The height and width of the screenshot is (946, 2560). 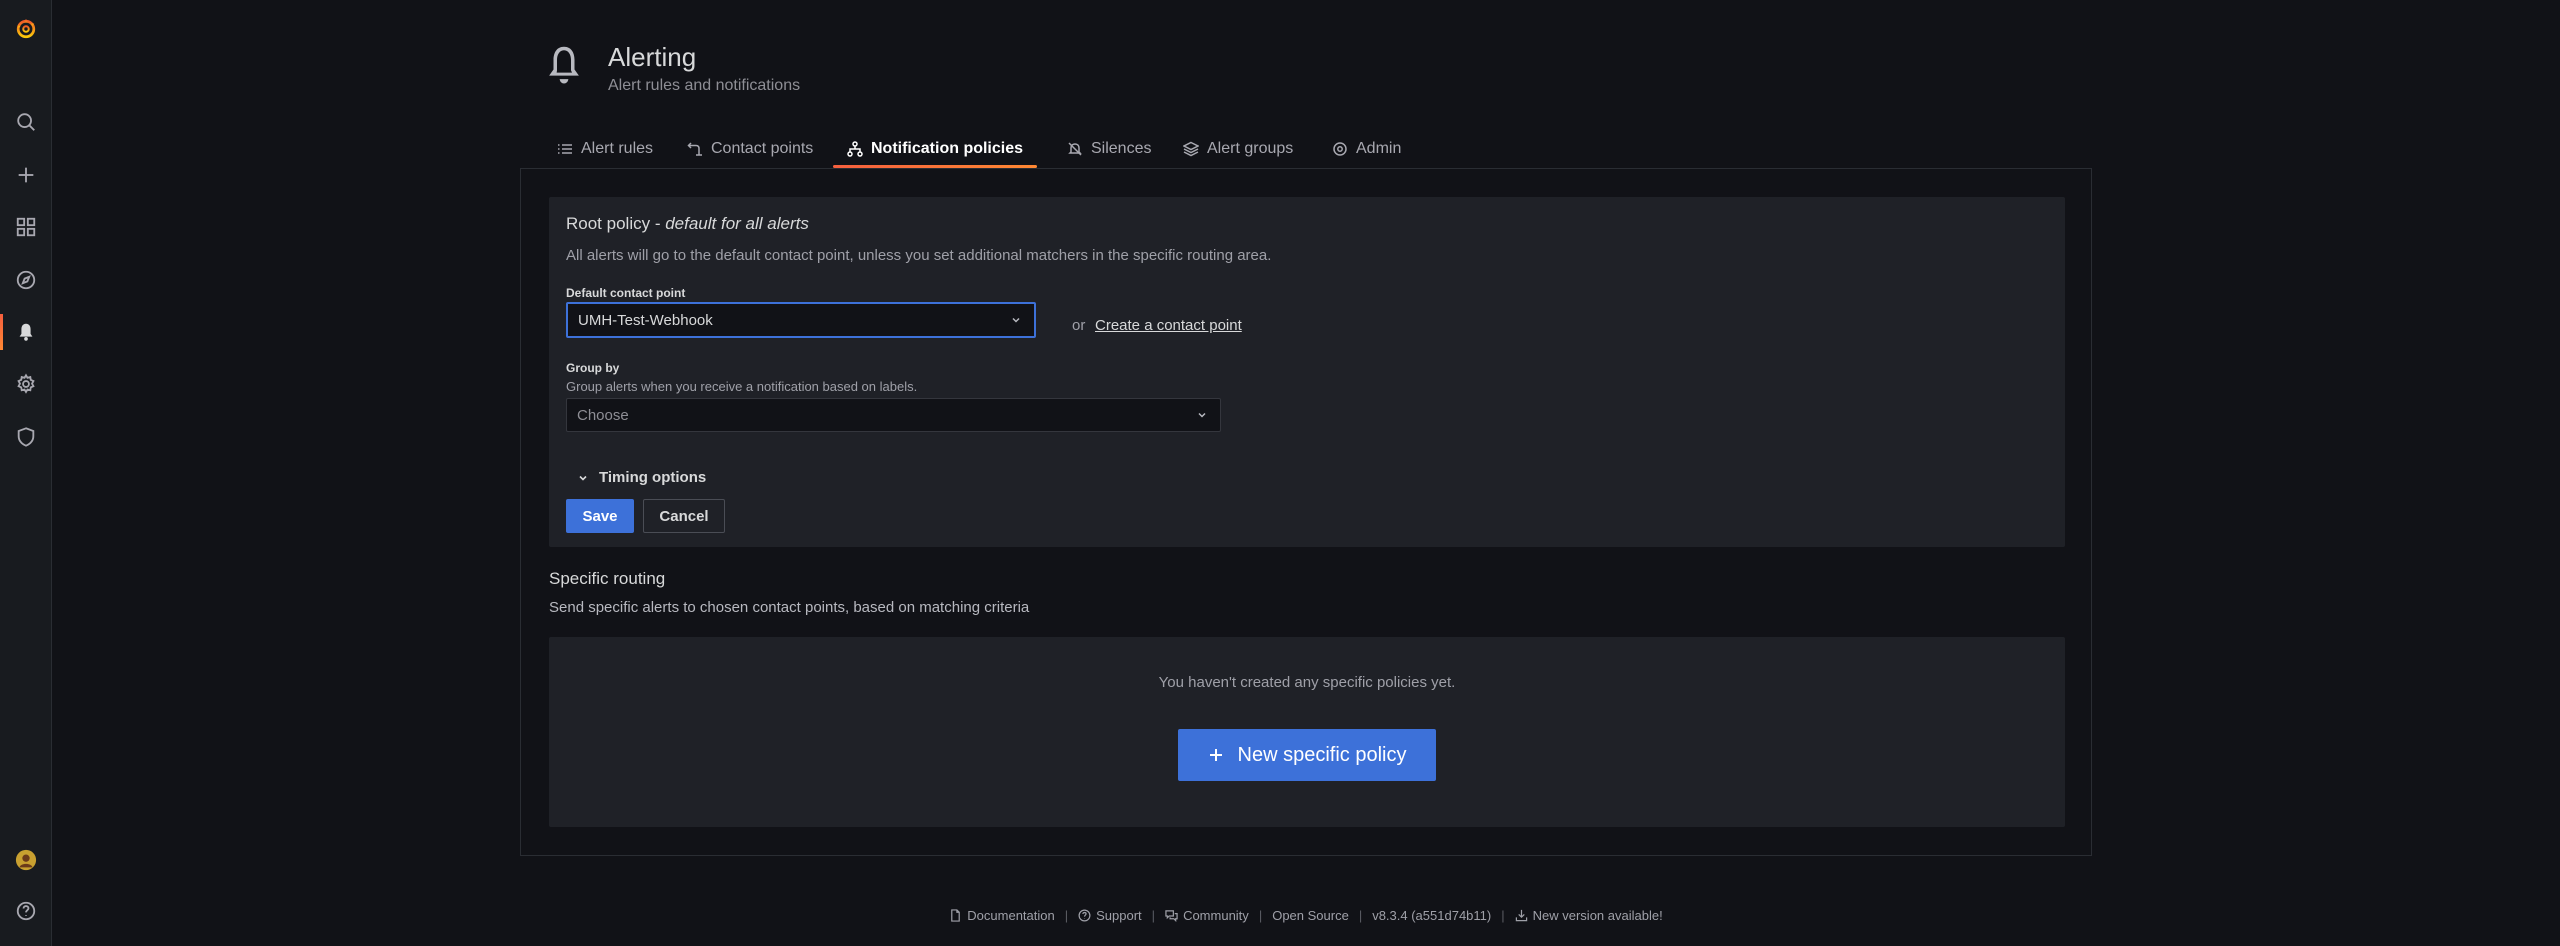 What do you see at coordinates (1322, 754) in the screenshot?
I see `new-specific-policy-label: New specific policy` at bounding box center [1322, 754].